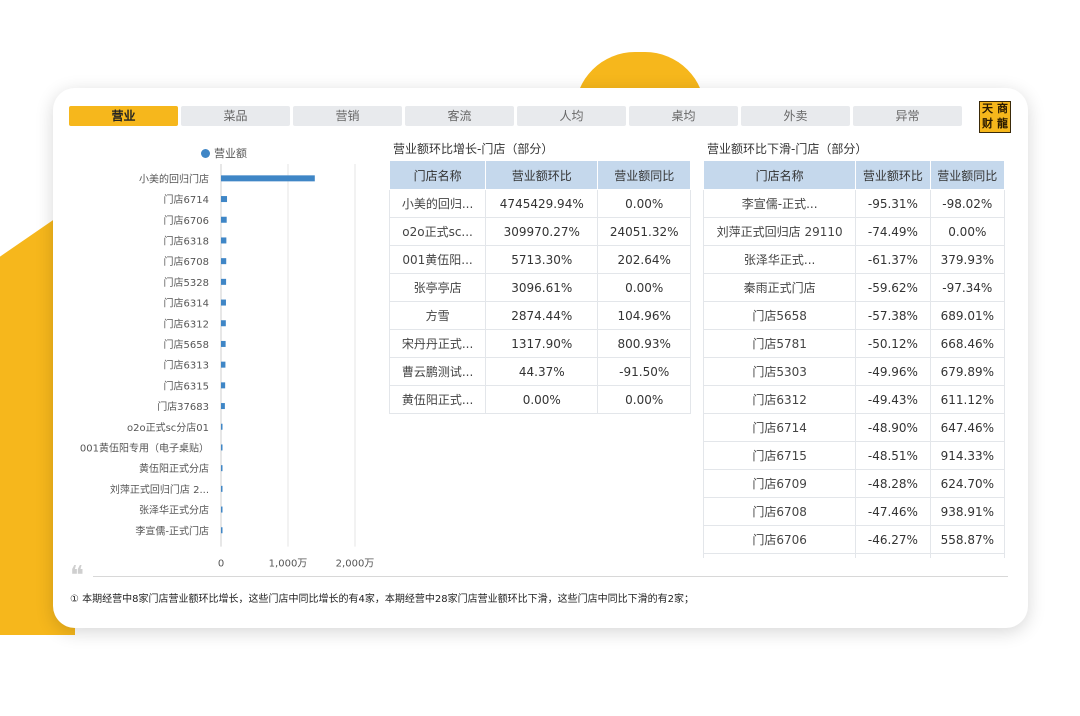 The height and width of the screenshot is (716, 1080). What do you see at coordinates (907, 116) in the screenshot?
I see `tab-7: 异常` at bounding box center [907, 116].